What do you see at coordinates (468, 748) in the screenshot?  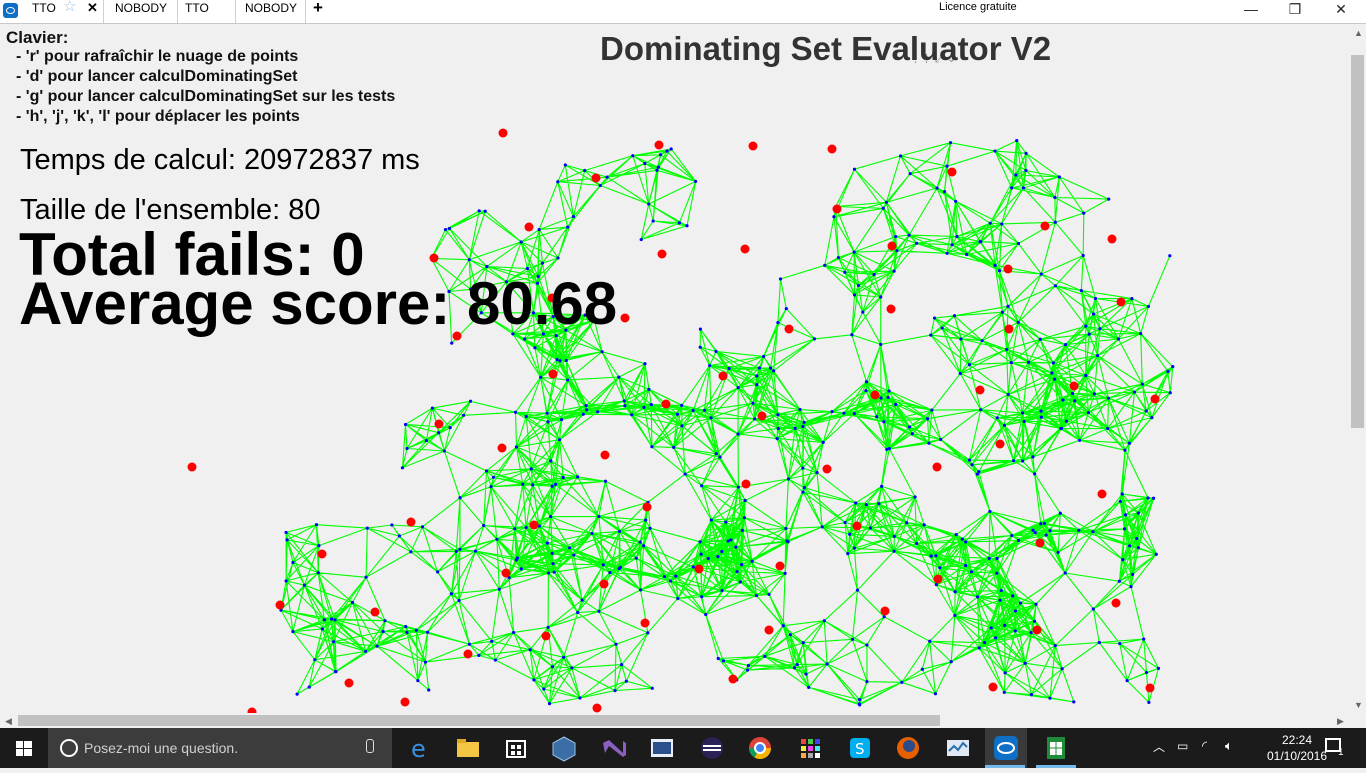 I see `file-explorer-icon` at bounding box center [468, 748].